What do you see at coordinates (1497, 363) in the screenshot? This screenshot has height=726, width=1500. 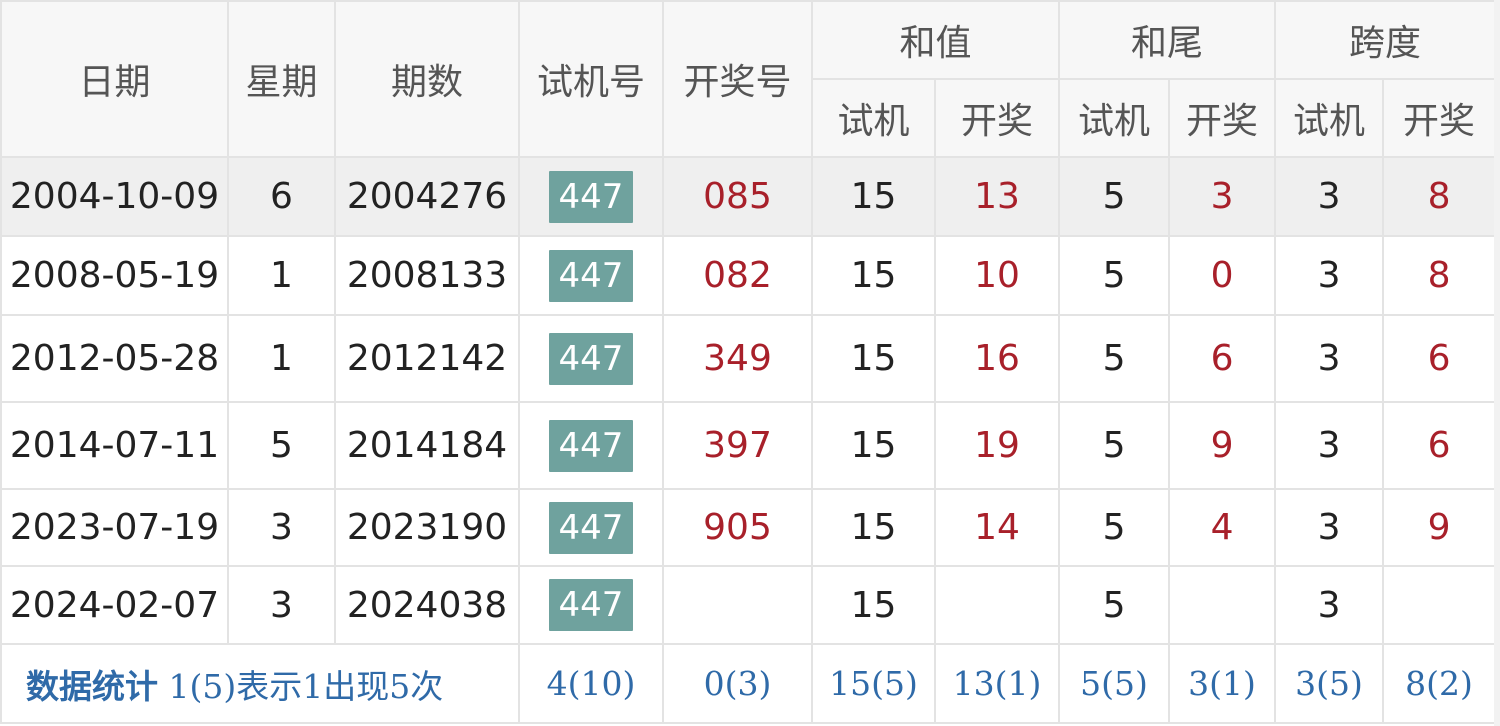 I see `scroll-edge` at bounding box center [1497, 363].